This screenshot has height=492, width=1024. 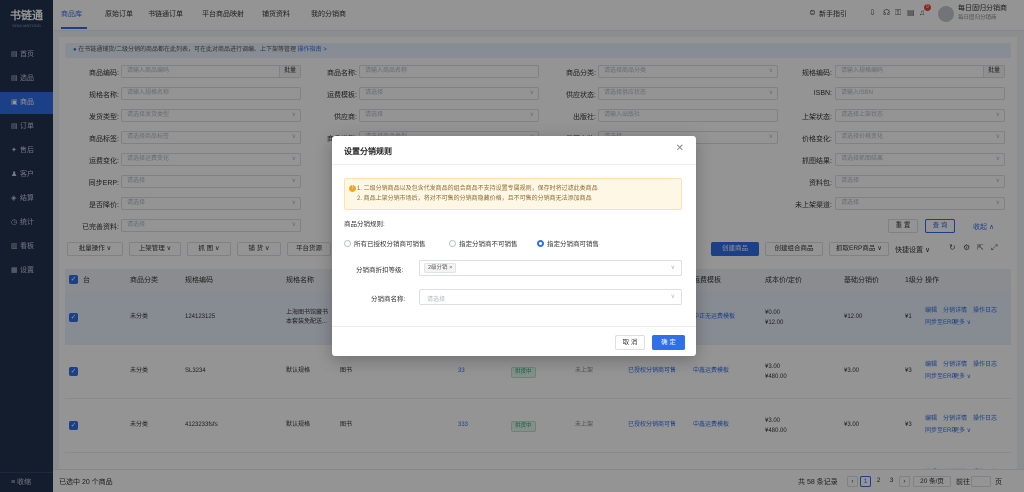 What do you see at coordinates (573, 244) in the screenshot?
I see `radio-label: 指定分销商可销售` at bounding box center [573, 244].